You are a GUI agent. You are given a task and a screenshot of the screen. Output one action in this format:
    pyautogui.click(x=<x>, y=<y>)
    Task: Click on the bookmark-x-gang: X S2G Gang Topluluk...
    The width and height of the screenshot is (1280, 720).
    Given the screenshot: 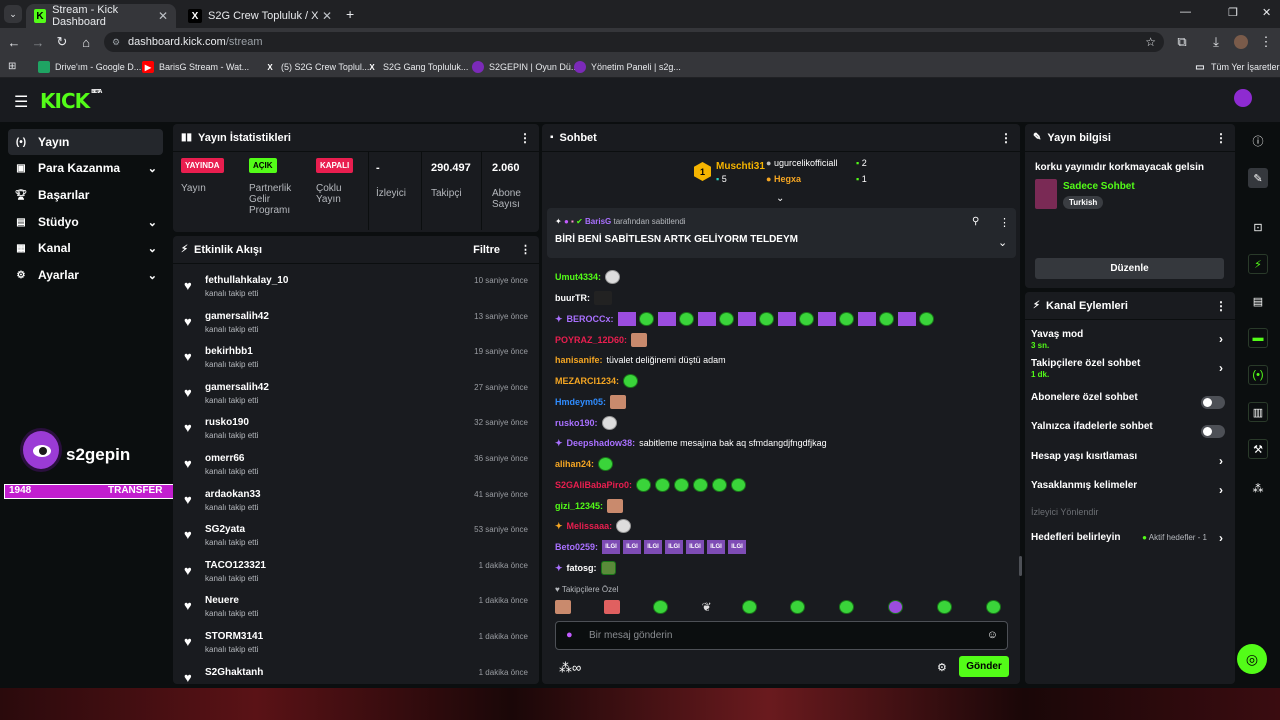 What is the action you would take?
    pyautogui.click(x=417, y=67)
    